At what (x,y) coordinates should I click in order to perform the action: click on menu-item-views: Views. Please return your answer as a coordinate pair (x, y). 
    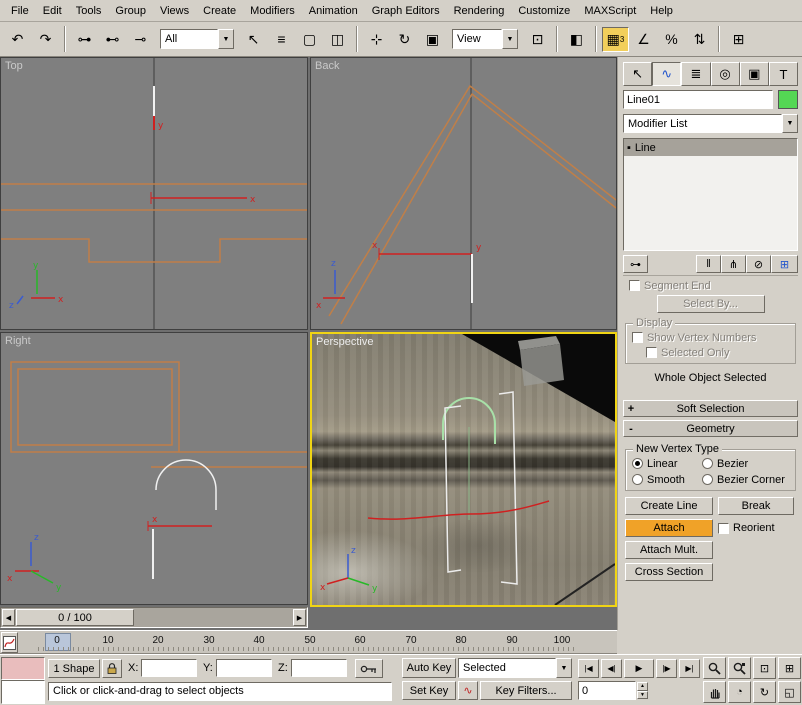
    Looking at the image, I should click on (174, 11).